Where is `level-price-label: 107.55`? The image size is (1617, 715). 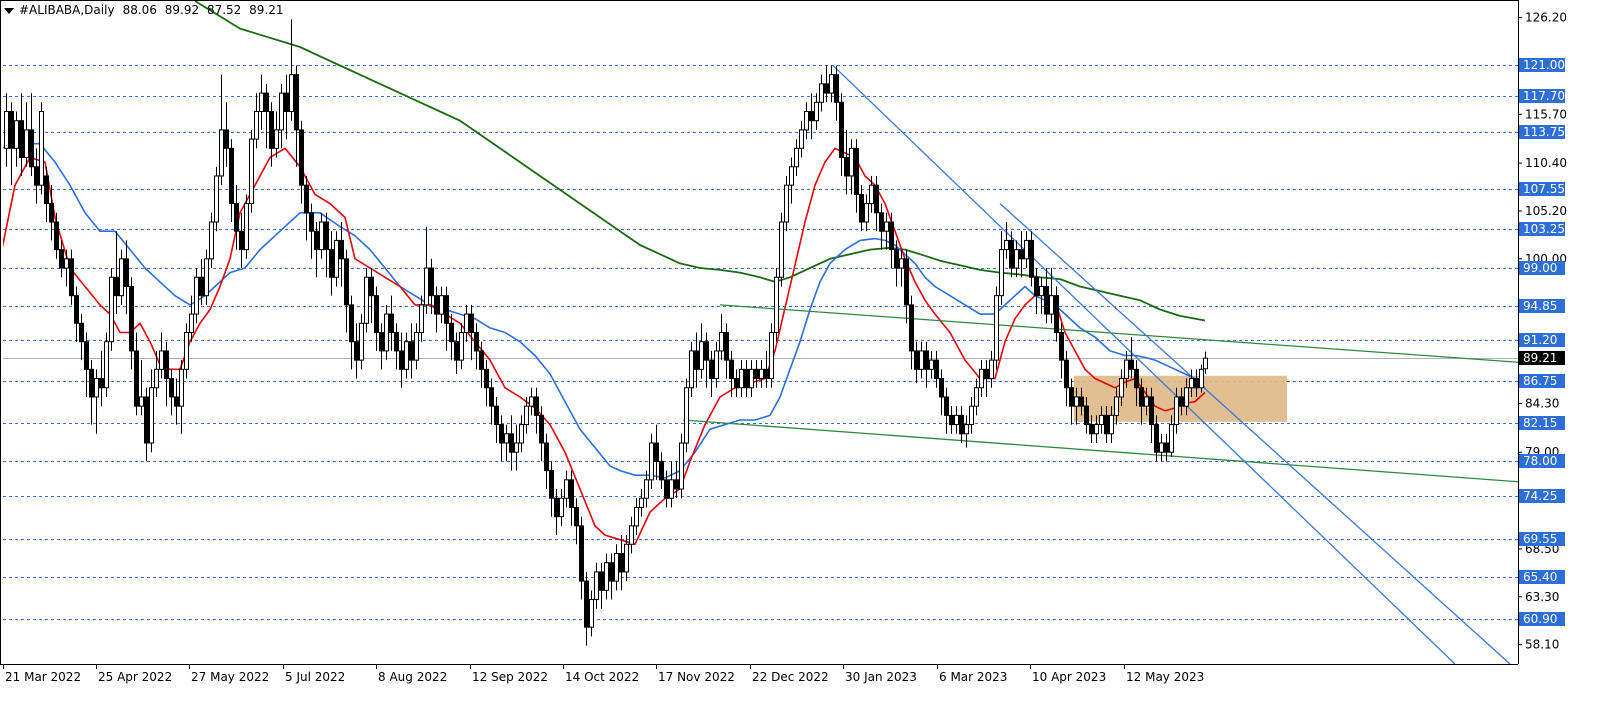 level-price-label: 107.55 is located at coordinates (1542, 189).